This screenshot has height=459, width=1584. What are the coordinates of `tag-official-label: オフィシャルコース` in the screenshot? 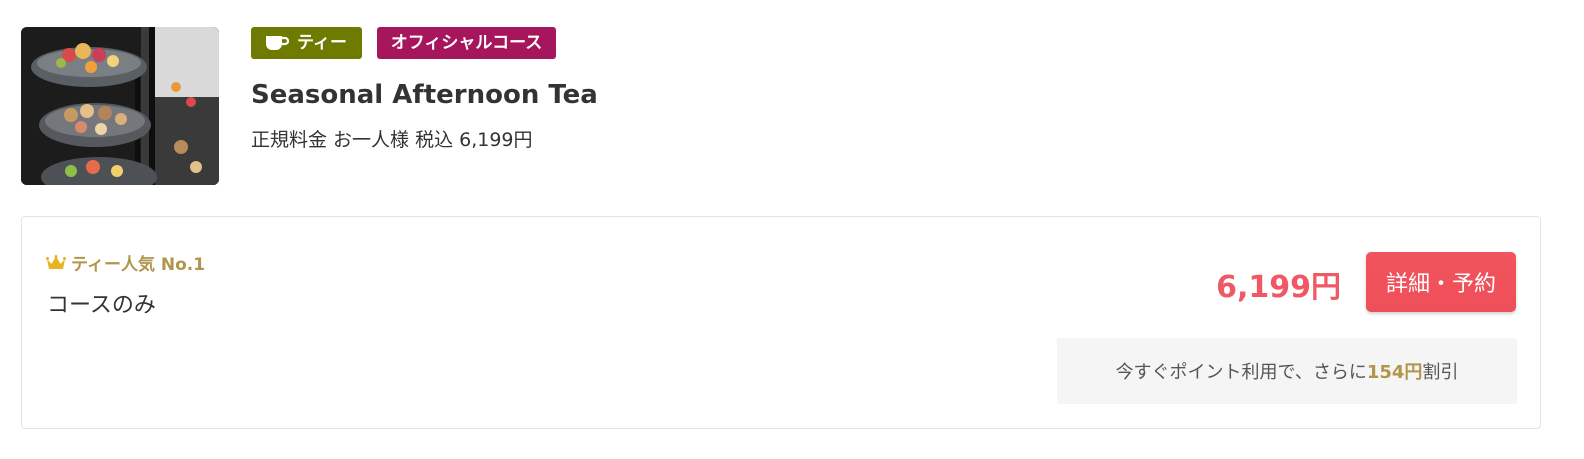 It's located at (466, 43).